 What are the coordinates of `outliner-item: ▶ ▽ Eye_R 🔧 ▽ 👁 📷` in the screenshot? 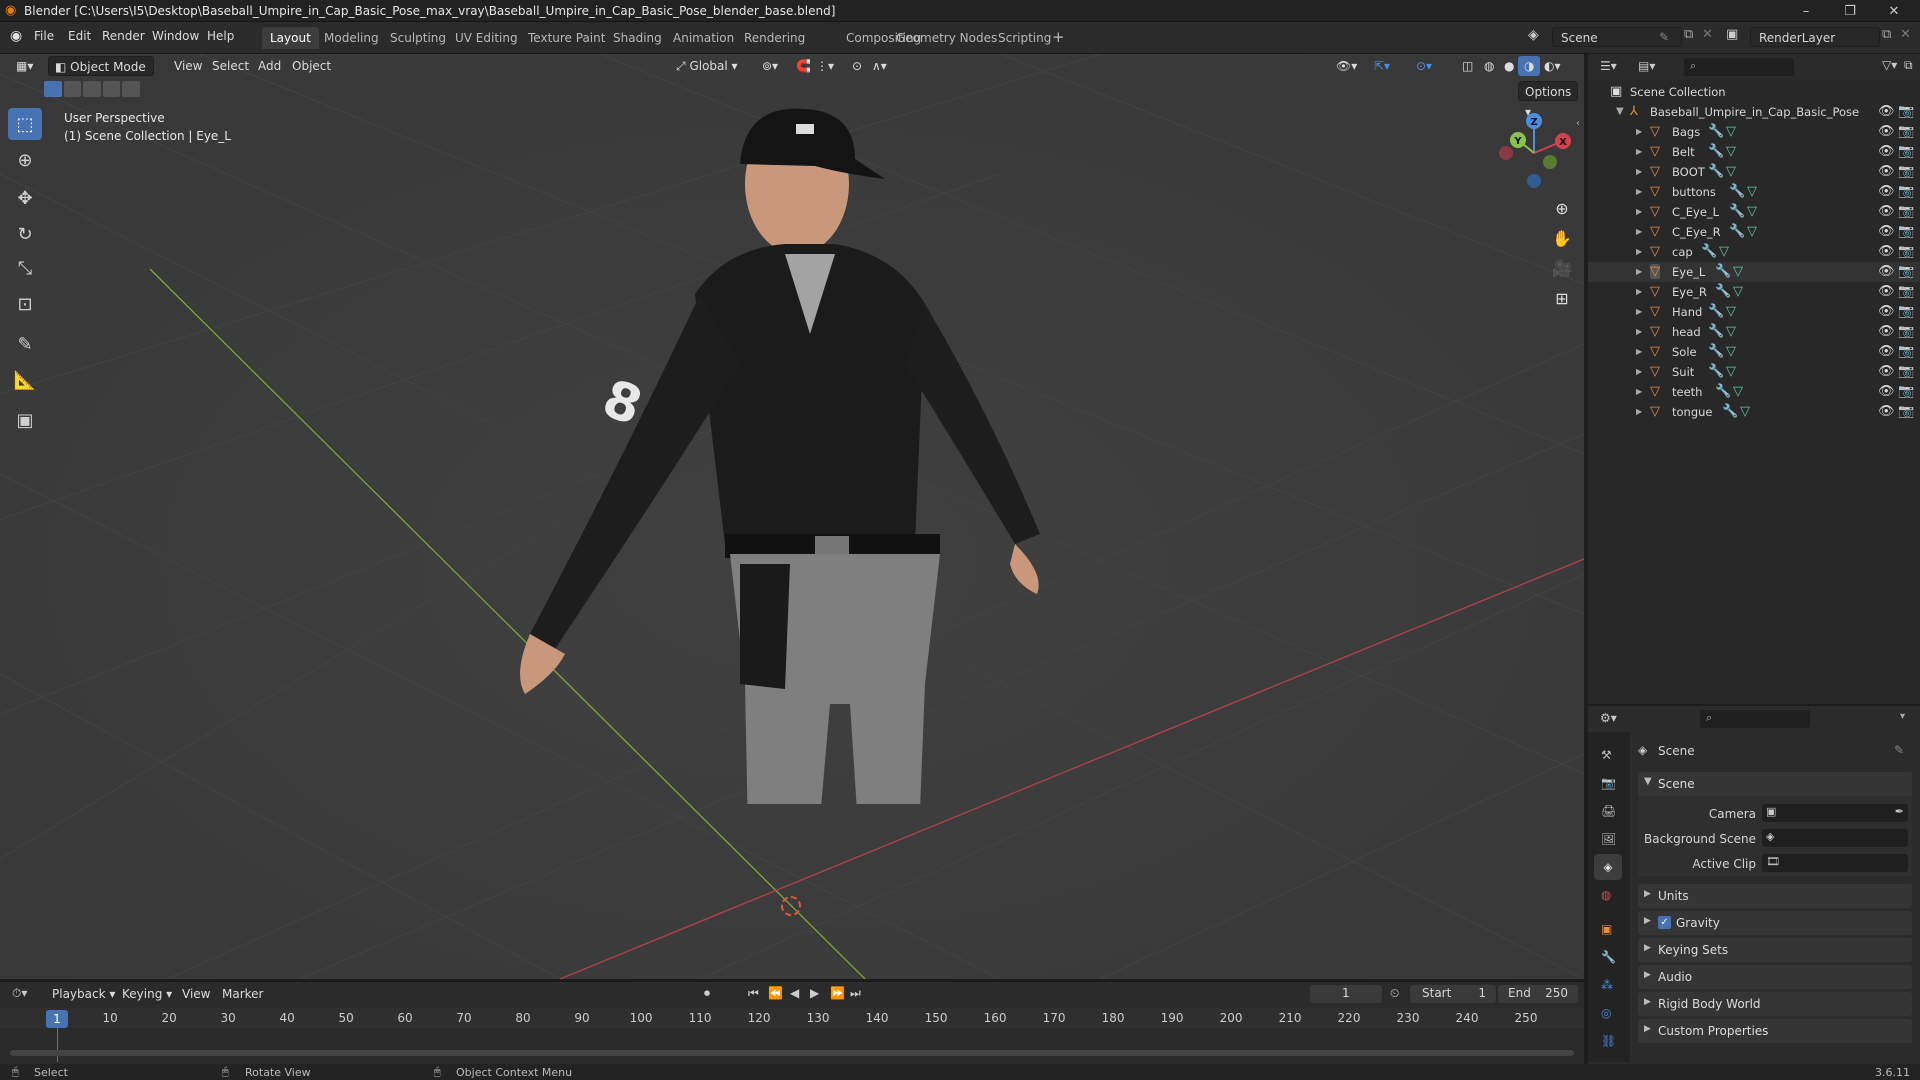 It's located at (1754, 292).